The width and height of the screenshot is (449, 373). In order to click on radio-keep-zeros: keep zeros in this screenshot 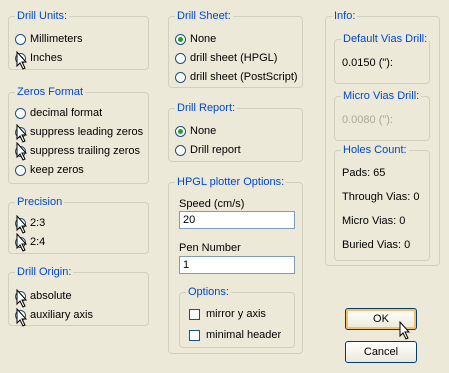, I will do `click(49, 170)`.